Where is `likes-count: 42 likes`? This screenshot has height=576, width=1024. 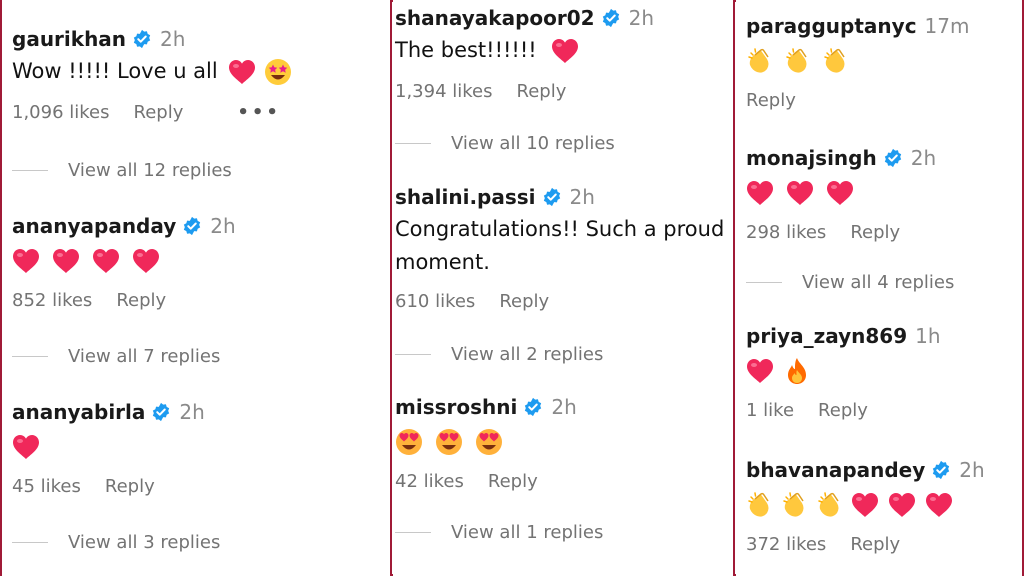 likes-count: 42 likes is located at coordinates (429, 481).